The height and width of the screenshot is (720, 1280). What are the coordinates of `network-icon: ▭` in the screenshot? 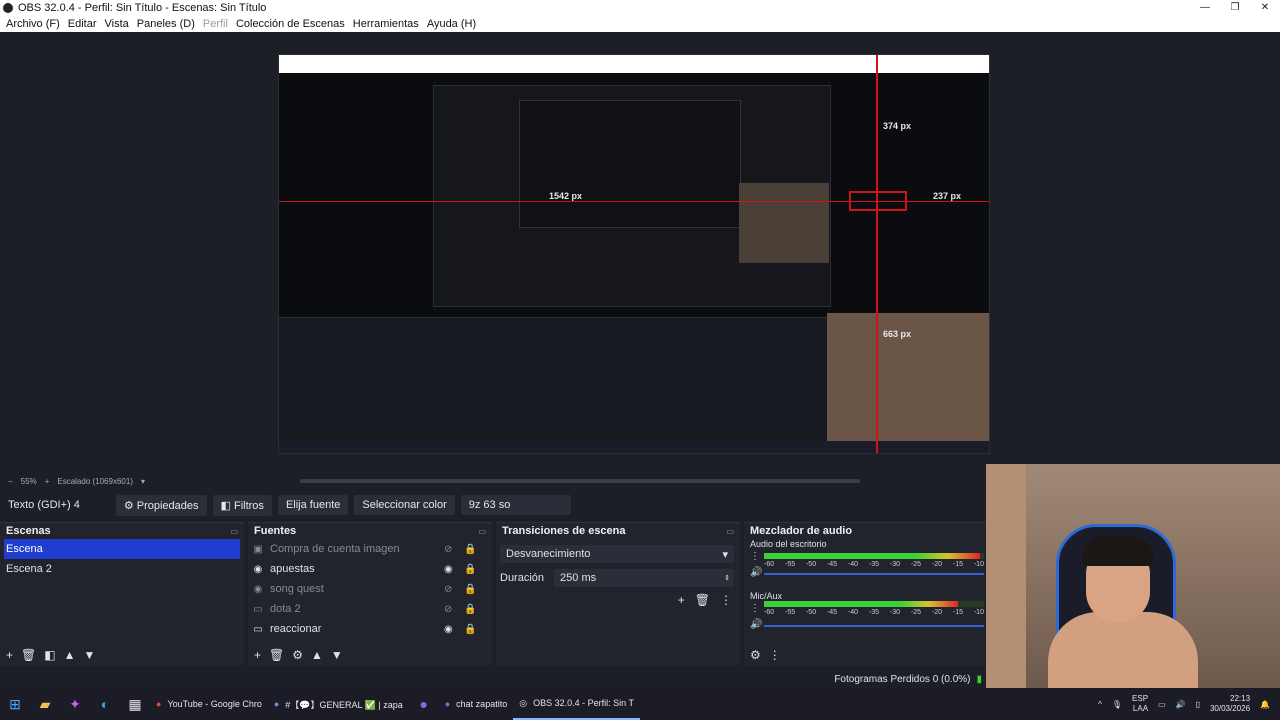 It's located at (1162, 704).